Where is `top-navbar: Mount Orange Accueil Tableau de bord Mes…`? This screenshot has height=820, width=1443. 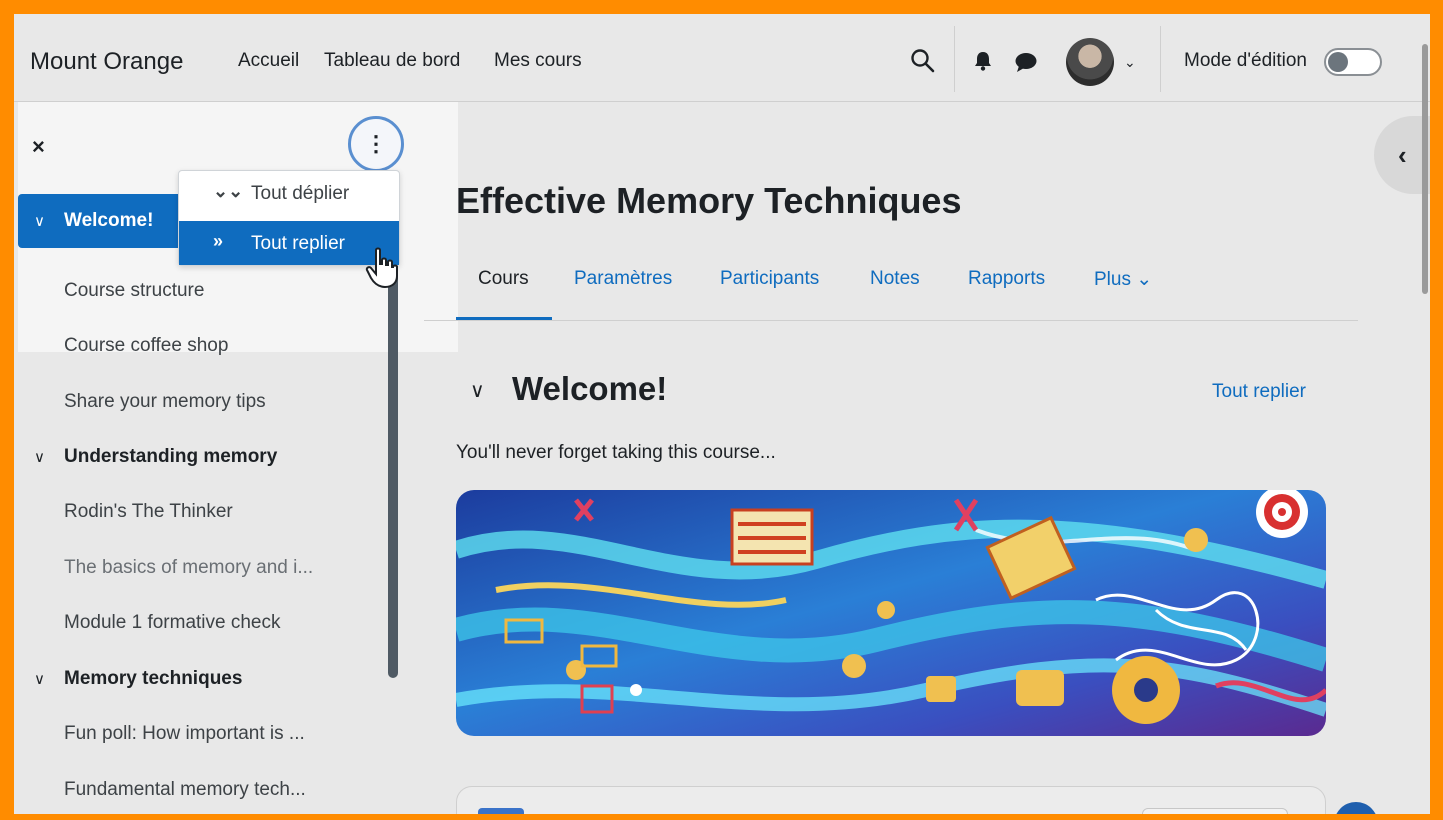 top-navbar: Mount Orange Accueil Tableau de bord Mes… is located at coordinates (722, 58).